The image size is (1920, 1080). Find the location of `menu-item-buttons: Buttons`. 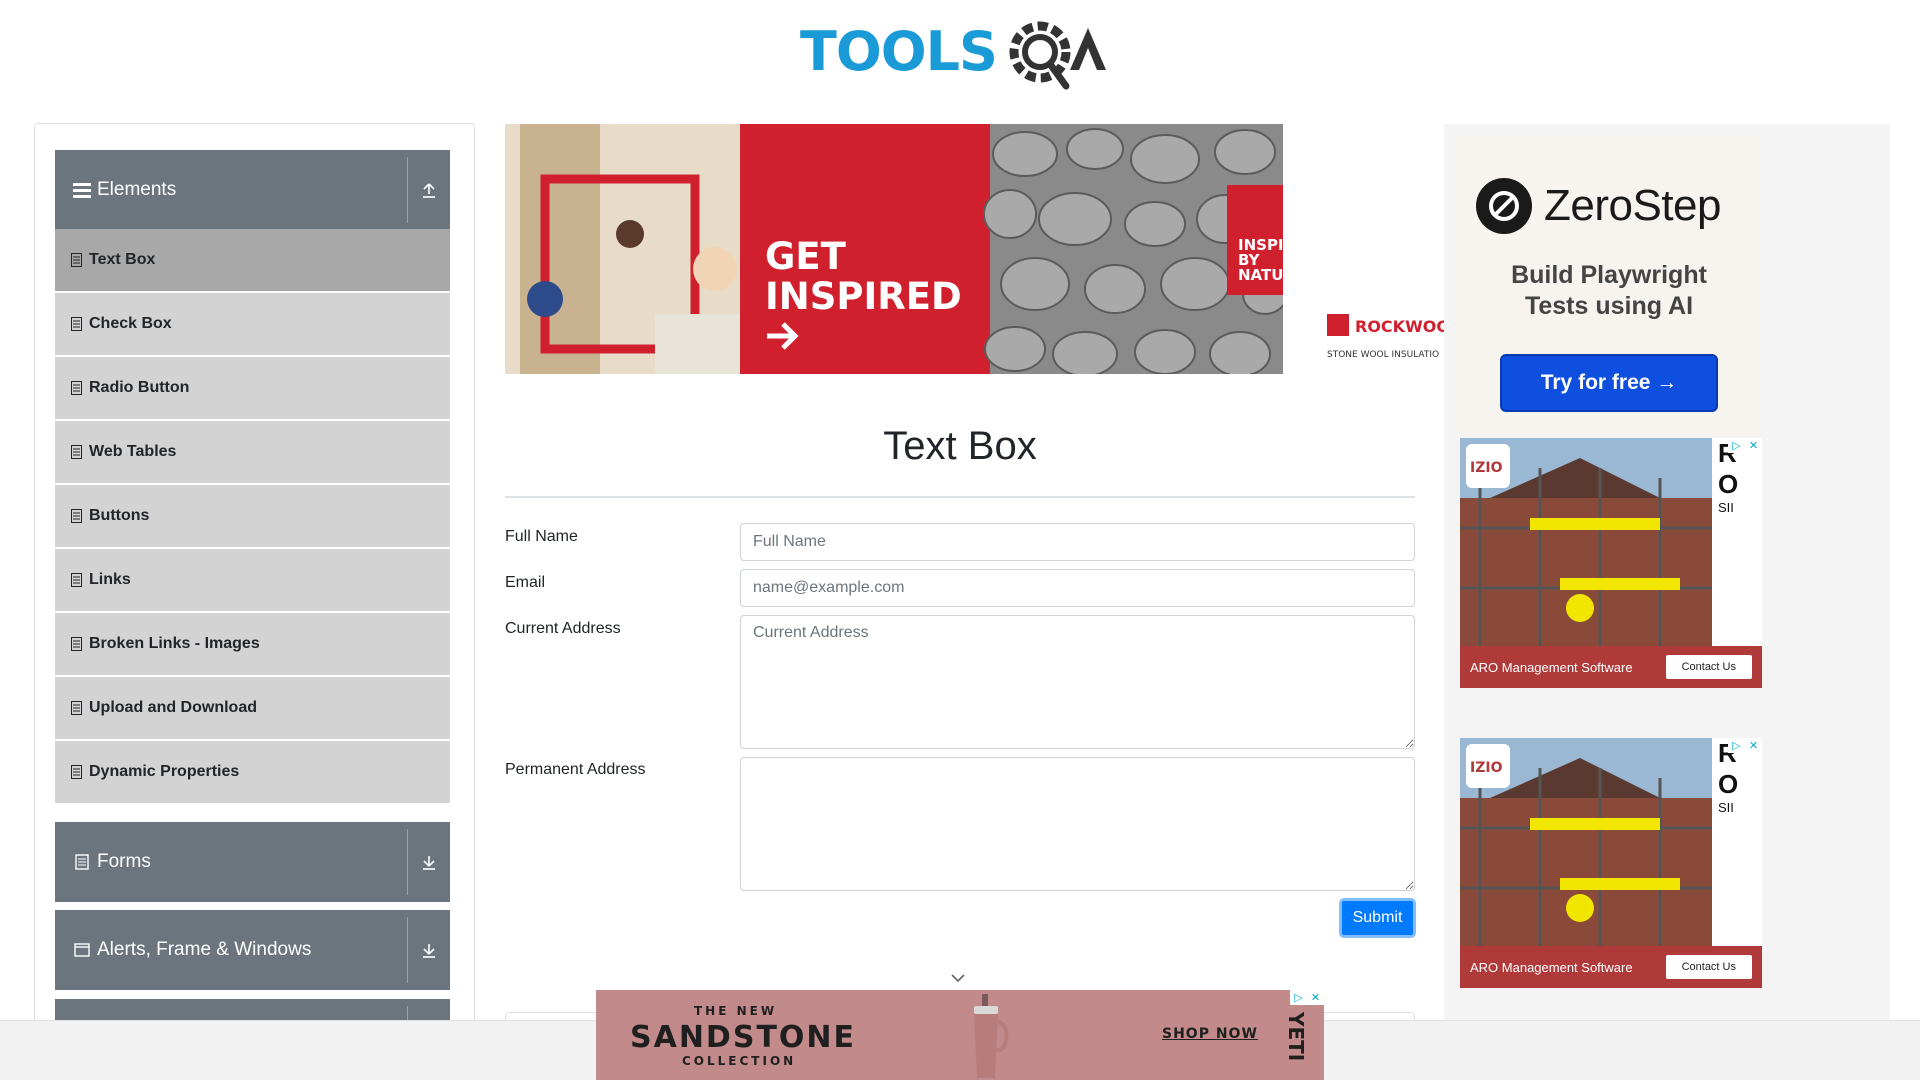

menu-item-buttons: Buttons is located at coordinates (252, 516).